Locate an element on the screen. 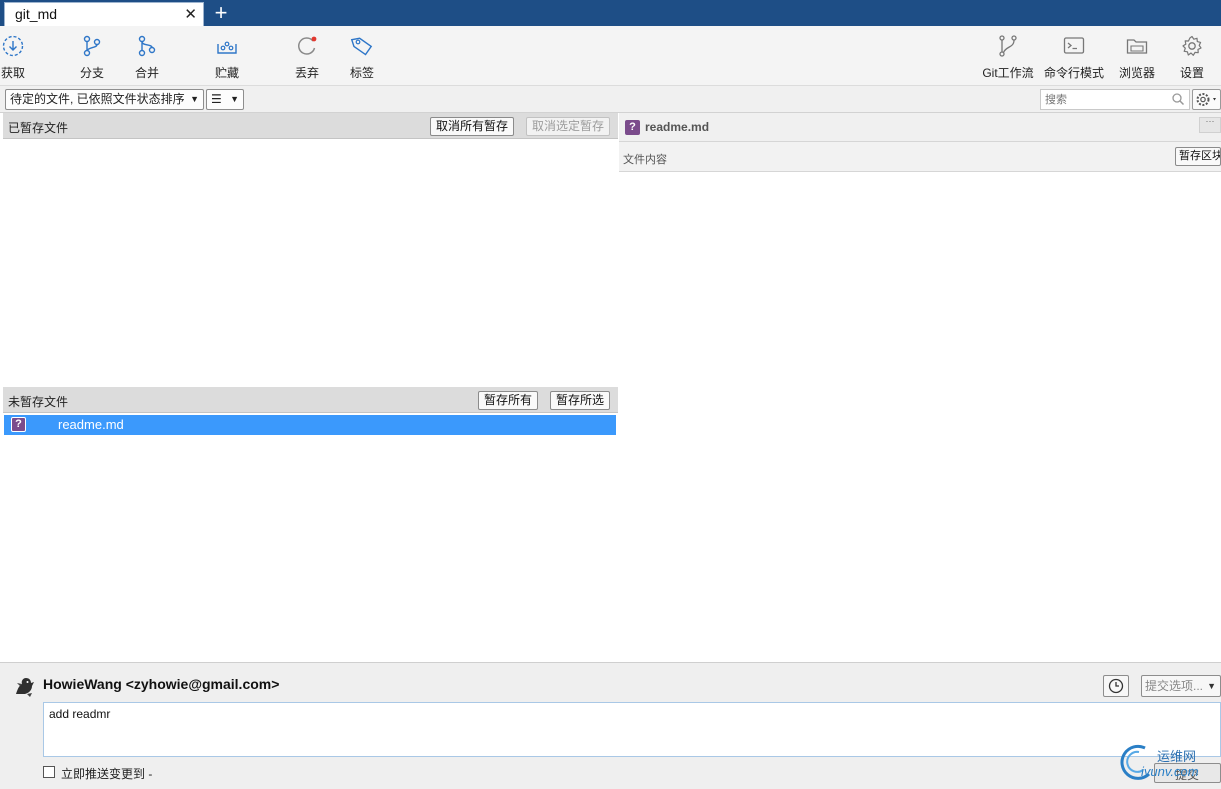 The width and height of the screenshot is (1221, 789). merge-label: 合并 is located at coordinates (146, 73).